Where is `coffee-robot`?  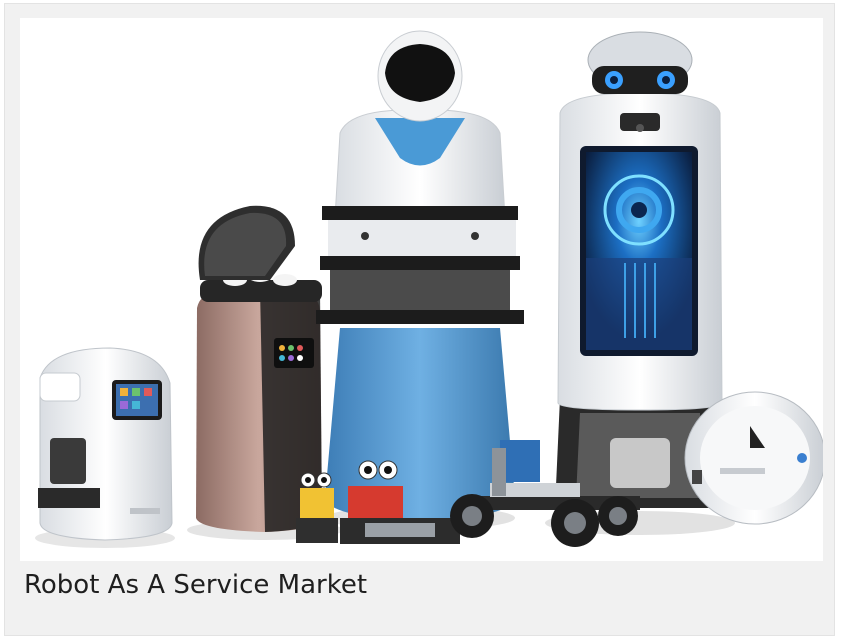
coffee-robot is located at coordinates (105, 447).